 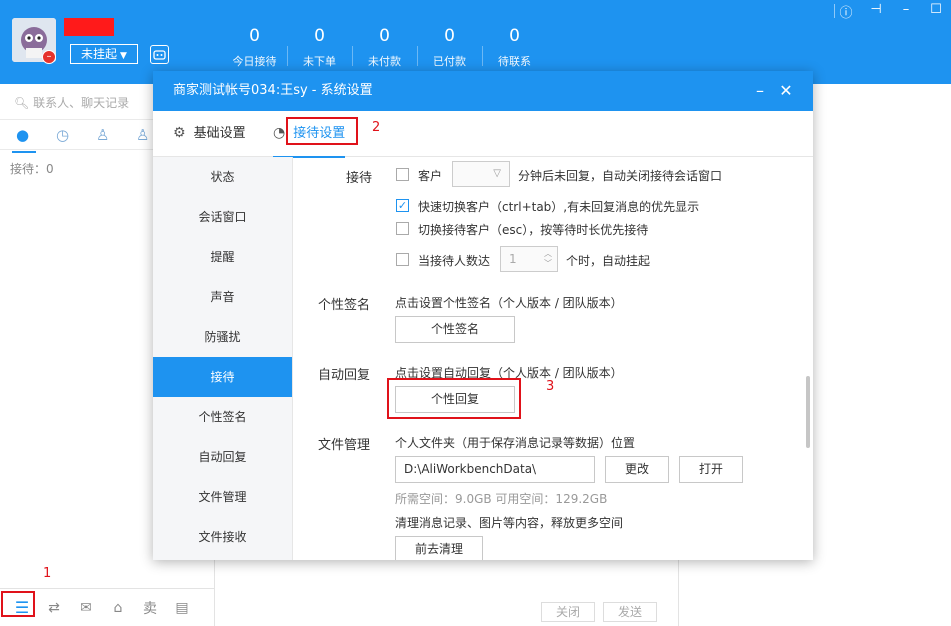 I want to click on nav-item-auto-reply: 自动回复, so click(x=222, y=457).